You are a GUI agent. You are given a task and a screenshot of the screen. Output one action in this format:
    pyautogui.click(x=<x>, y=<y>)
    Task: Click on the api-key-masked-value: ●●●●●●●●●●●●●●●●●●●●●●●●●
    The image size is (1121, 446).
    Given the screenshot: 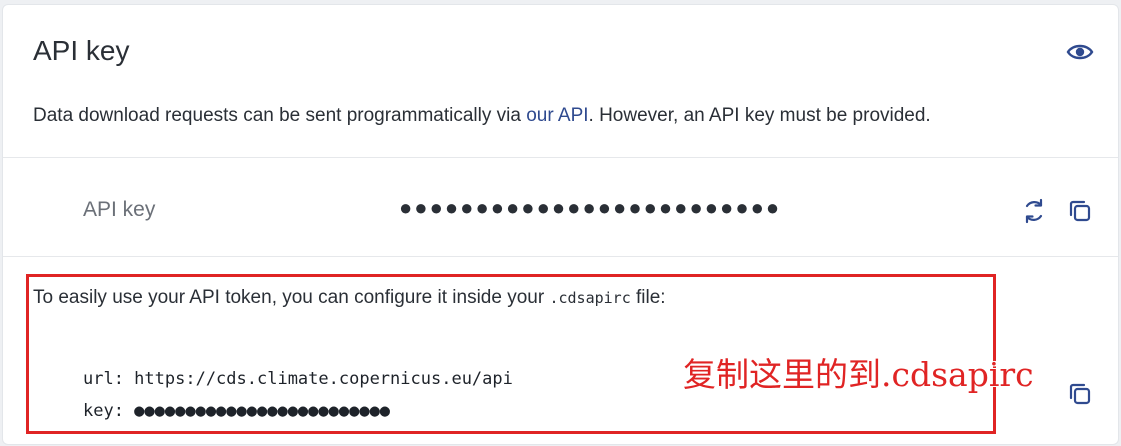 What is the action you would take?
    pyautogui.click(x=590, y=207)
    